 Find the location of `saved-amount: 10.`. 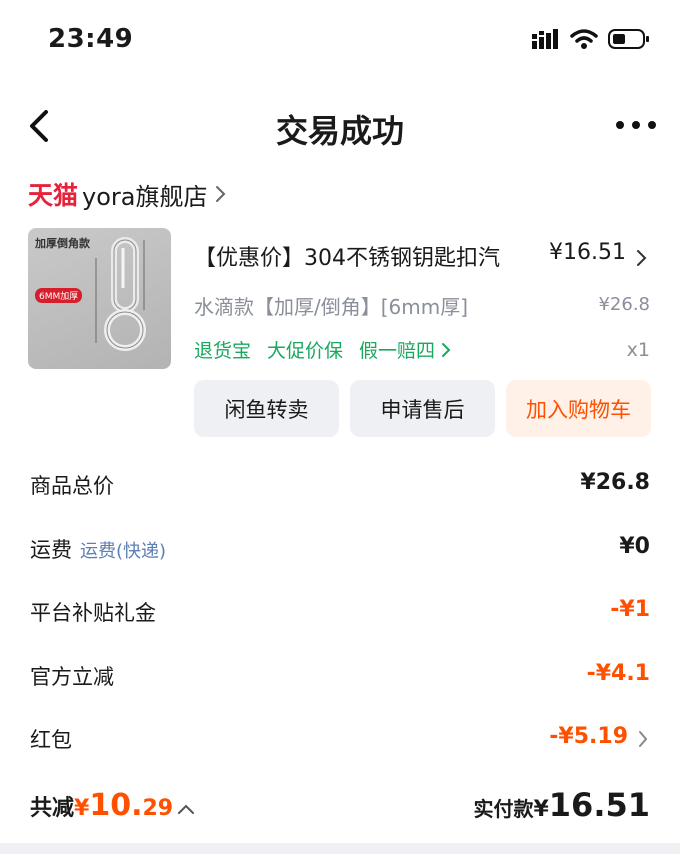

saved-amount: 10. is located at coordinates (116, 805).